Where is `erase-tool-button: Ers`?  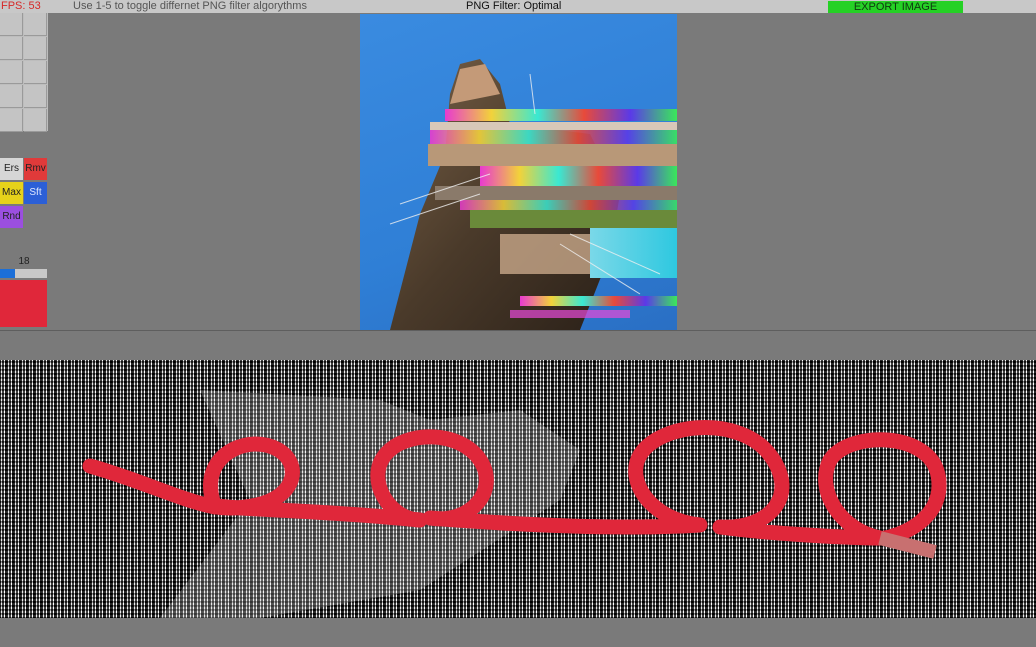
erase-tool-button: Ers is located at coordinates (11, 169).